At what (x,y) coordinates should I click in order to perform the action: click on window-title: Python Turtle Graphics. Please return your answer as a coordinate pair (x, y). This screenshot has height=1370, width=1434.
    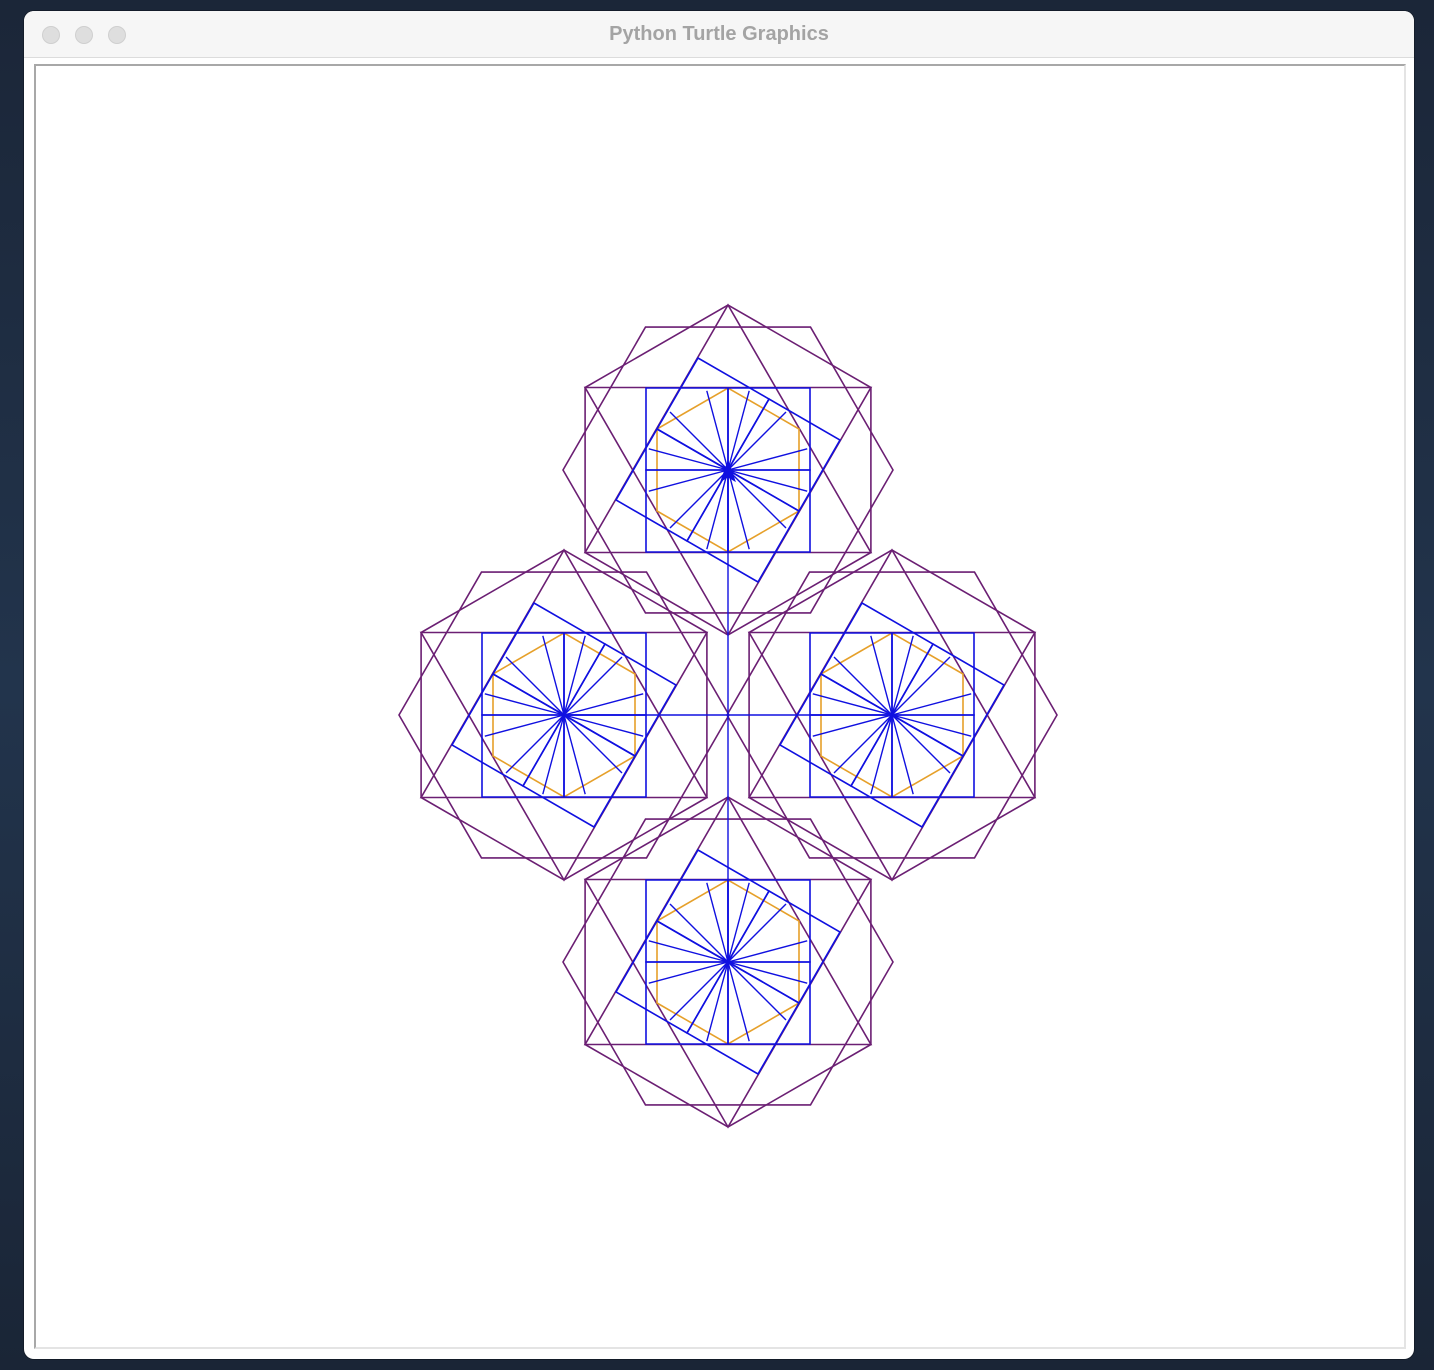
    Looking at the image, I should click on (719, 34).